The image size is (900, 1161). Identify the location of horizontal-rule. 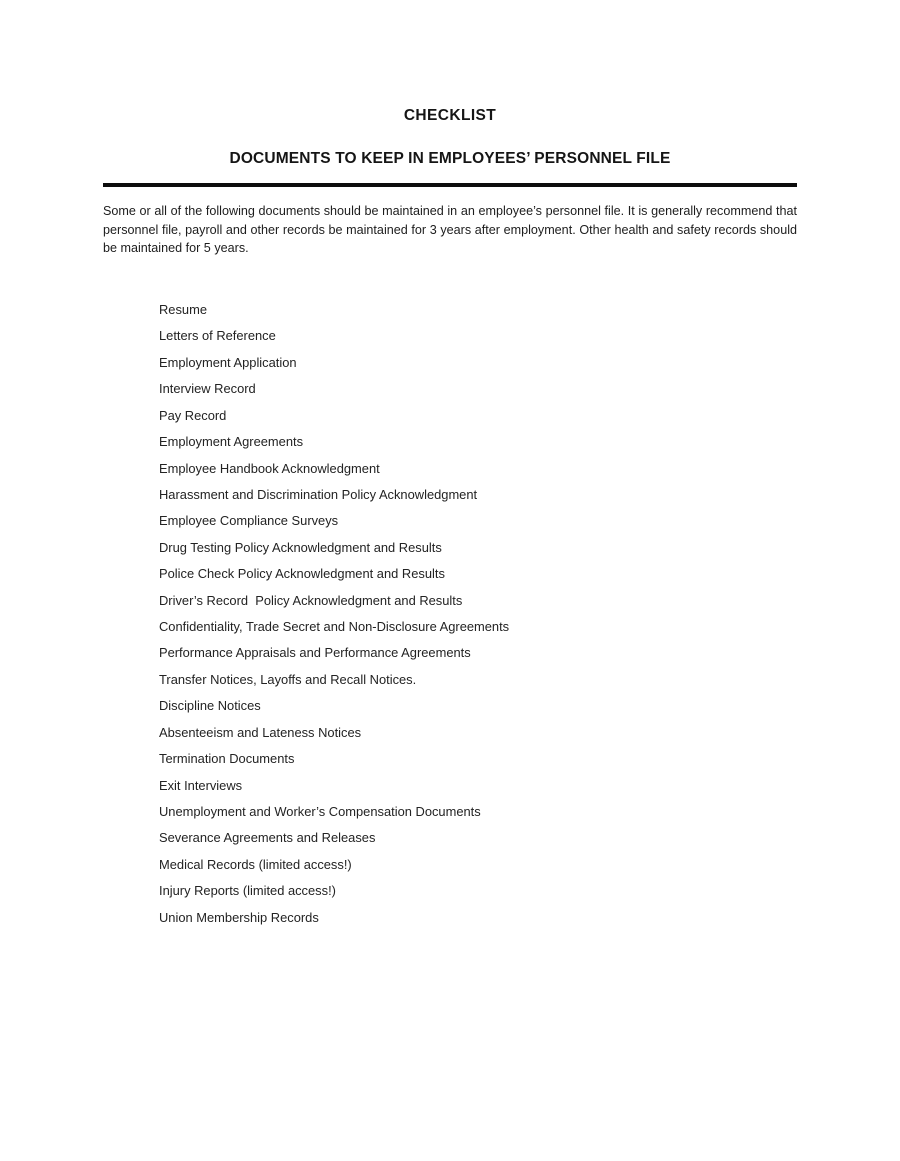
(450, 185).